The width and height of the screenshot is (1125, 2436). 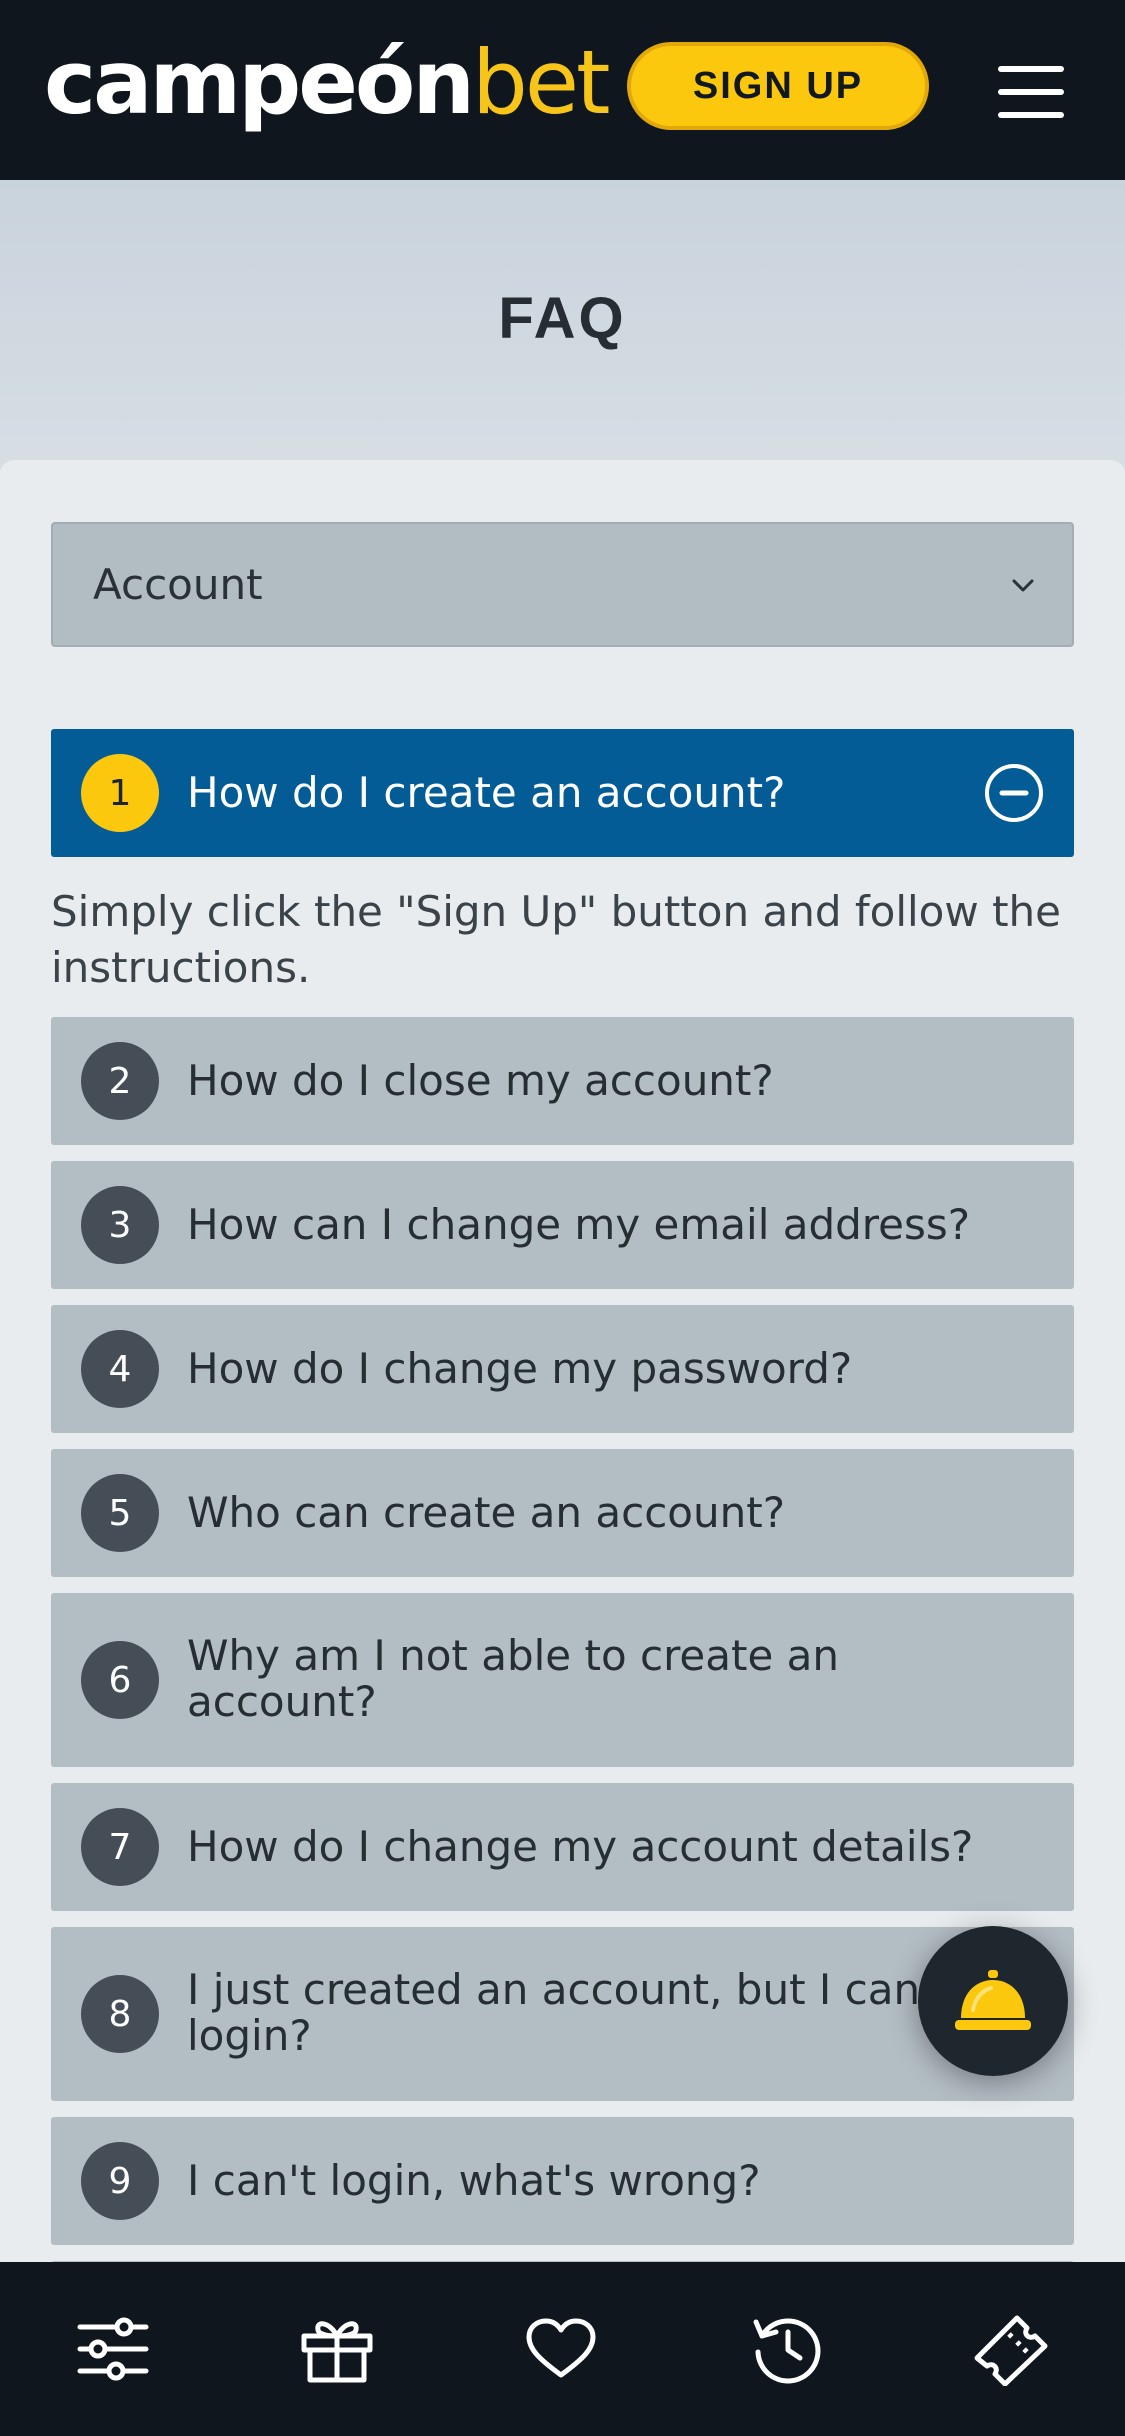 I want to click on faq-question: How do I change my account details?, so click(x=580, y=1846).